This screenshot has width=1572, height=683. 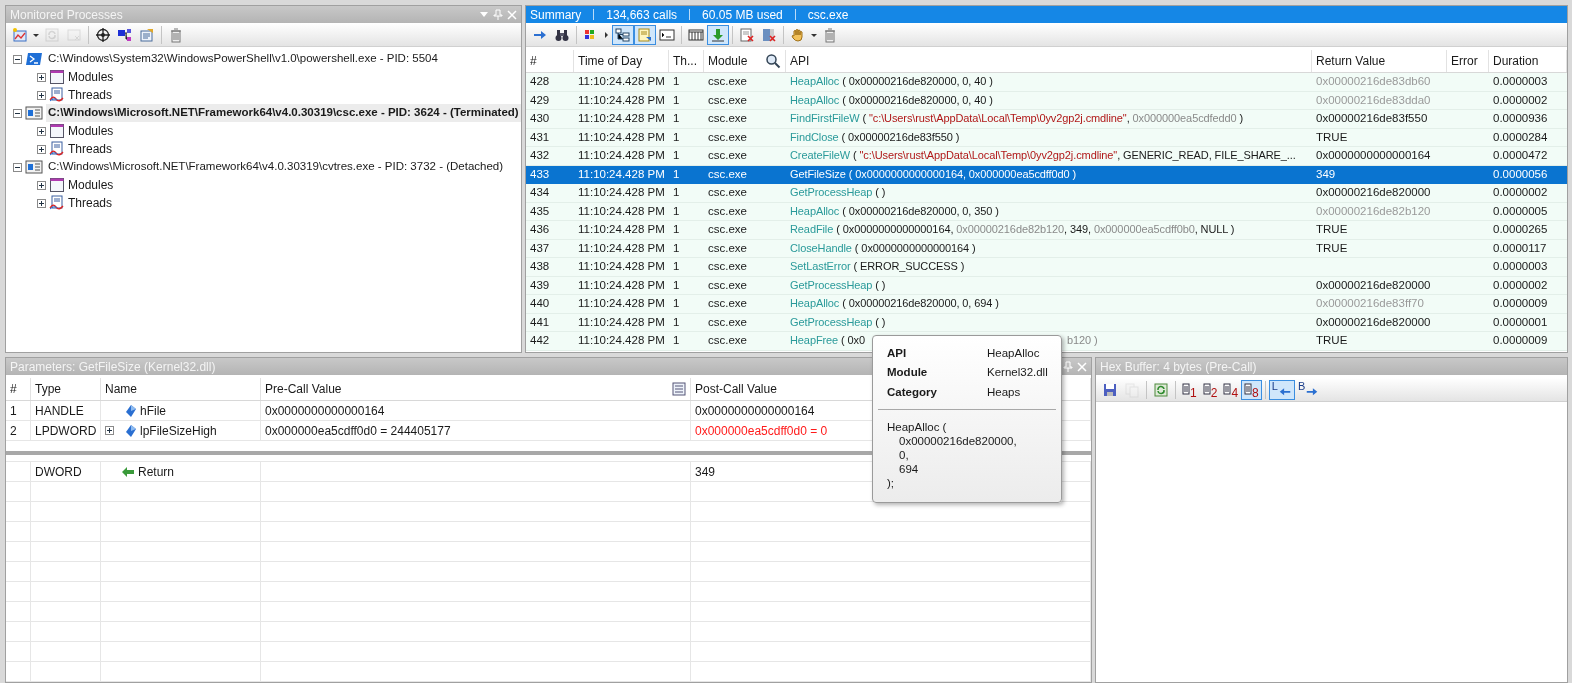 What do you see at coordinates (283, 113) in the screenshot?
I see `process-label: C:\Windows\Microsoft.NET\Framework64\v4.0.30319\csc.exe - PID: 3624 - (Terminated)` at bounding box center [283, 113].